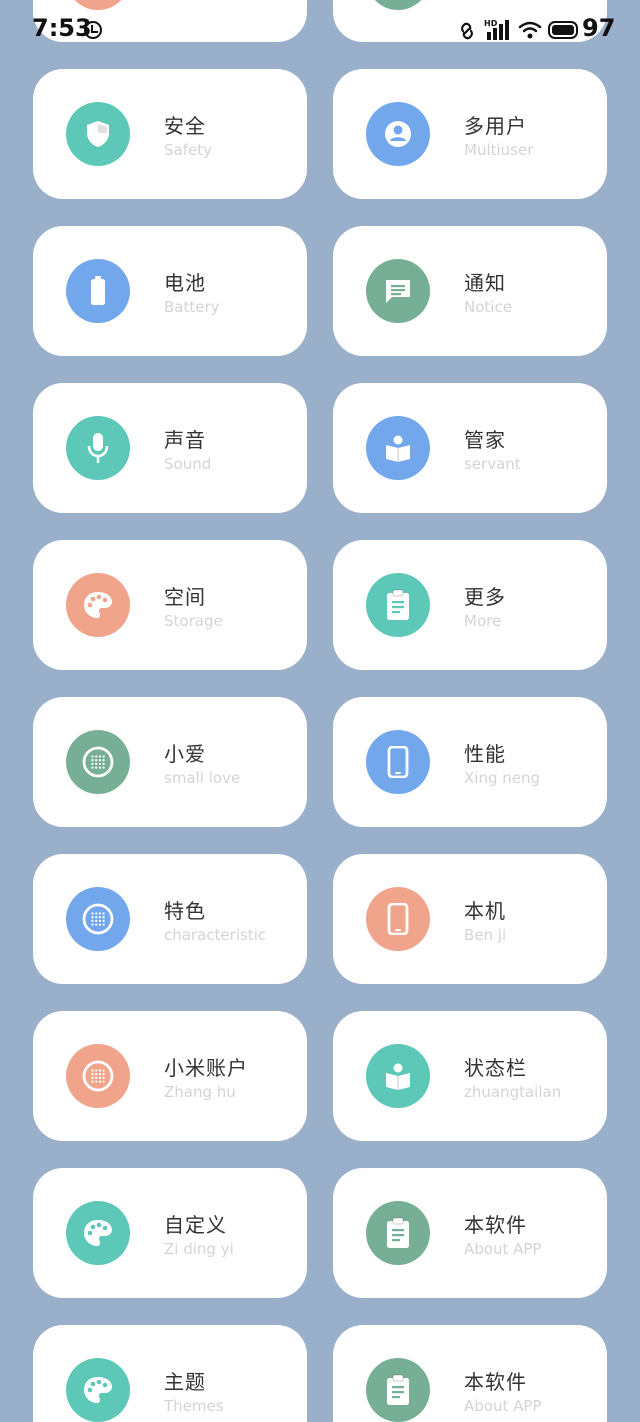  What do you see at coordinates (185, 1382) in the screenshot?
I see `tile-title: 主题` at bounding box center [185, 1382].